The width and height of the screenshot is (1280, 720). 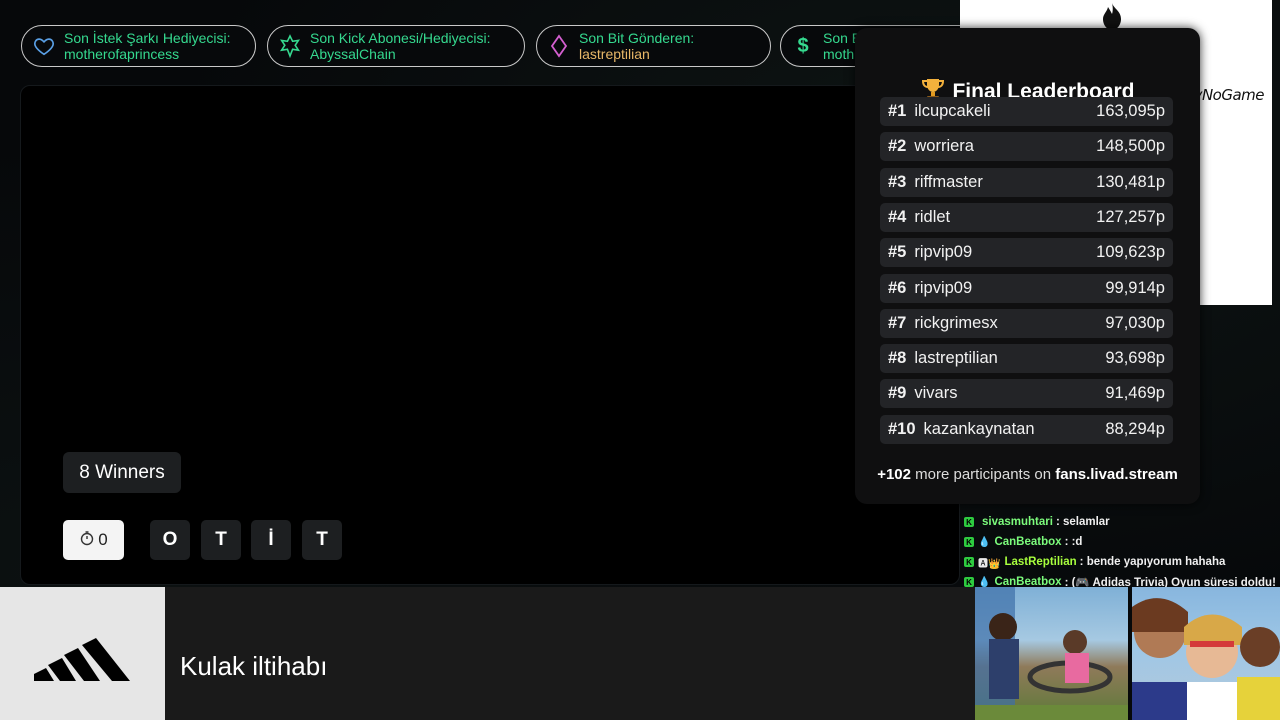 What do you see at coordinates (271, 540) in the screenshot?
I see `letter-tile: İ` at bounding box center [271, 540].